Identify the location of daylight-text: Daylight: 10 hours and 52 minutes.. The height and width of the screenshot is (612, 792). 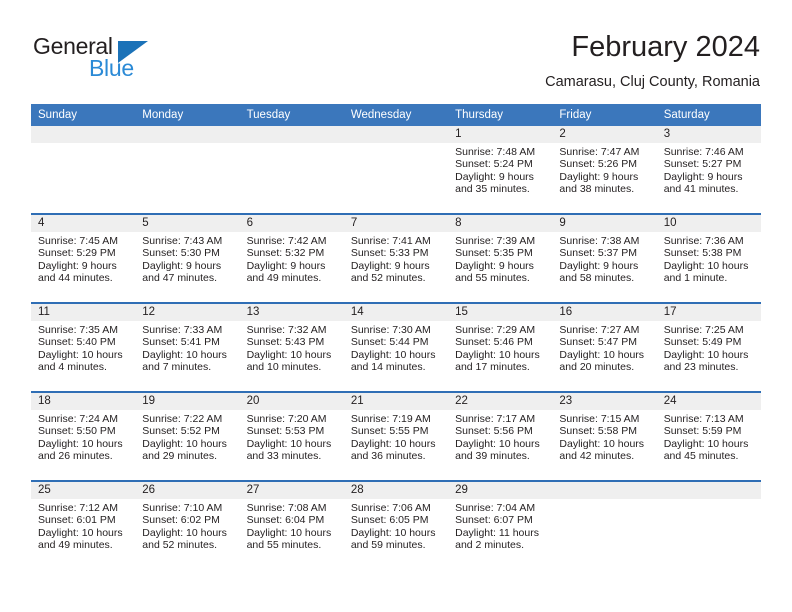
(184, 539).